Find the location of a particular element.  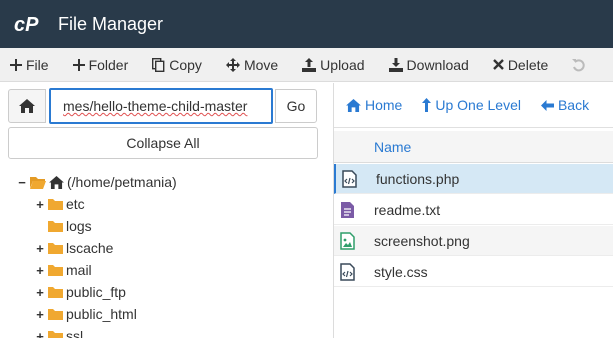

new-file-label: File is located at coordinates (37, 64).